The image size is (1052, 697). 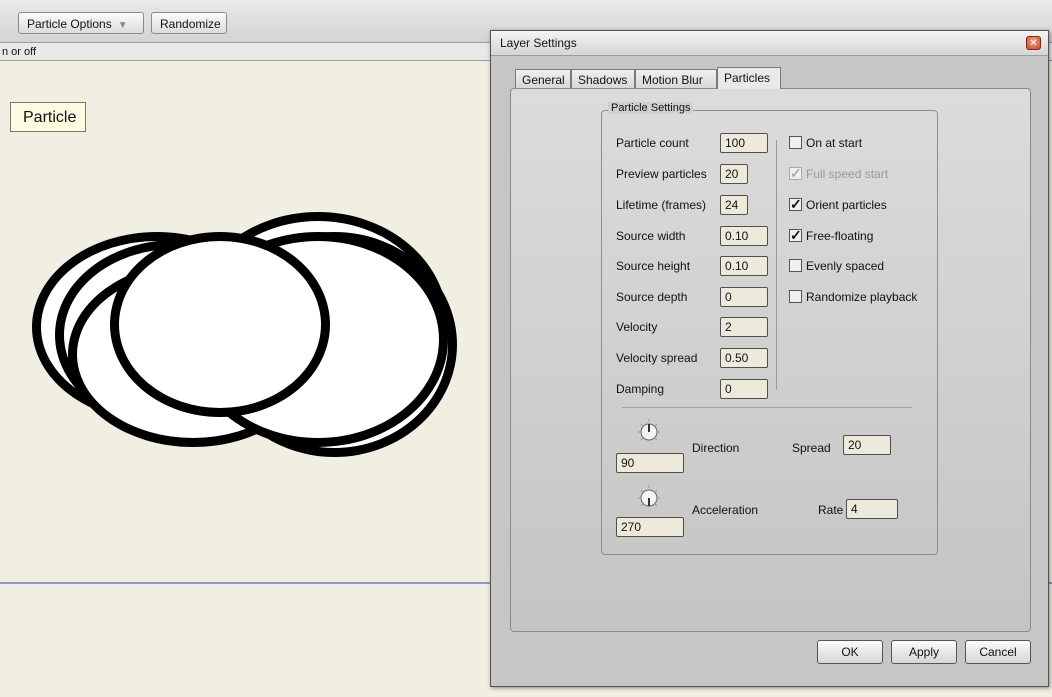 I want to click on direction-knob-icon, so click(x=649, y=431).